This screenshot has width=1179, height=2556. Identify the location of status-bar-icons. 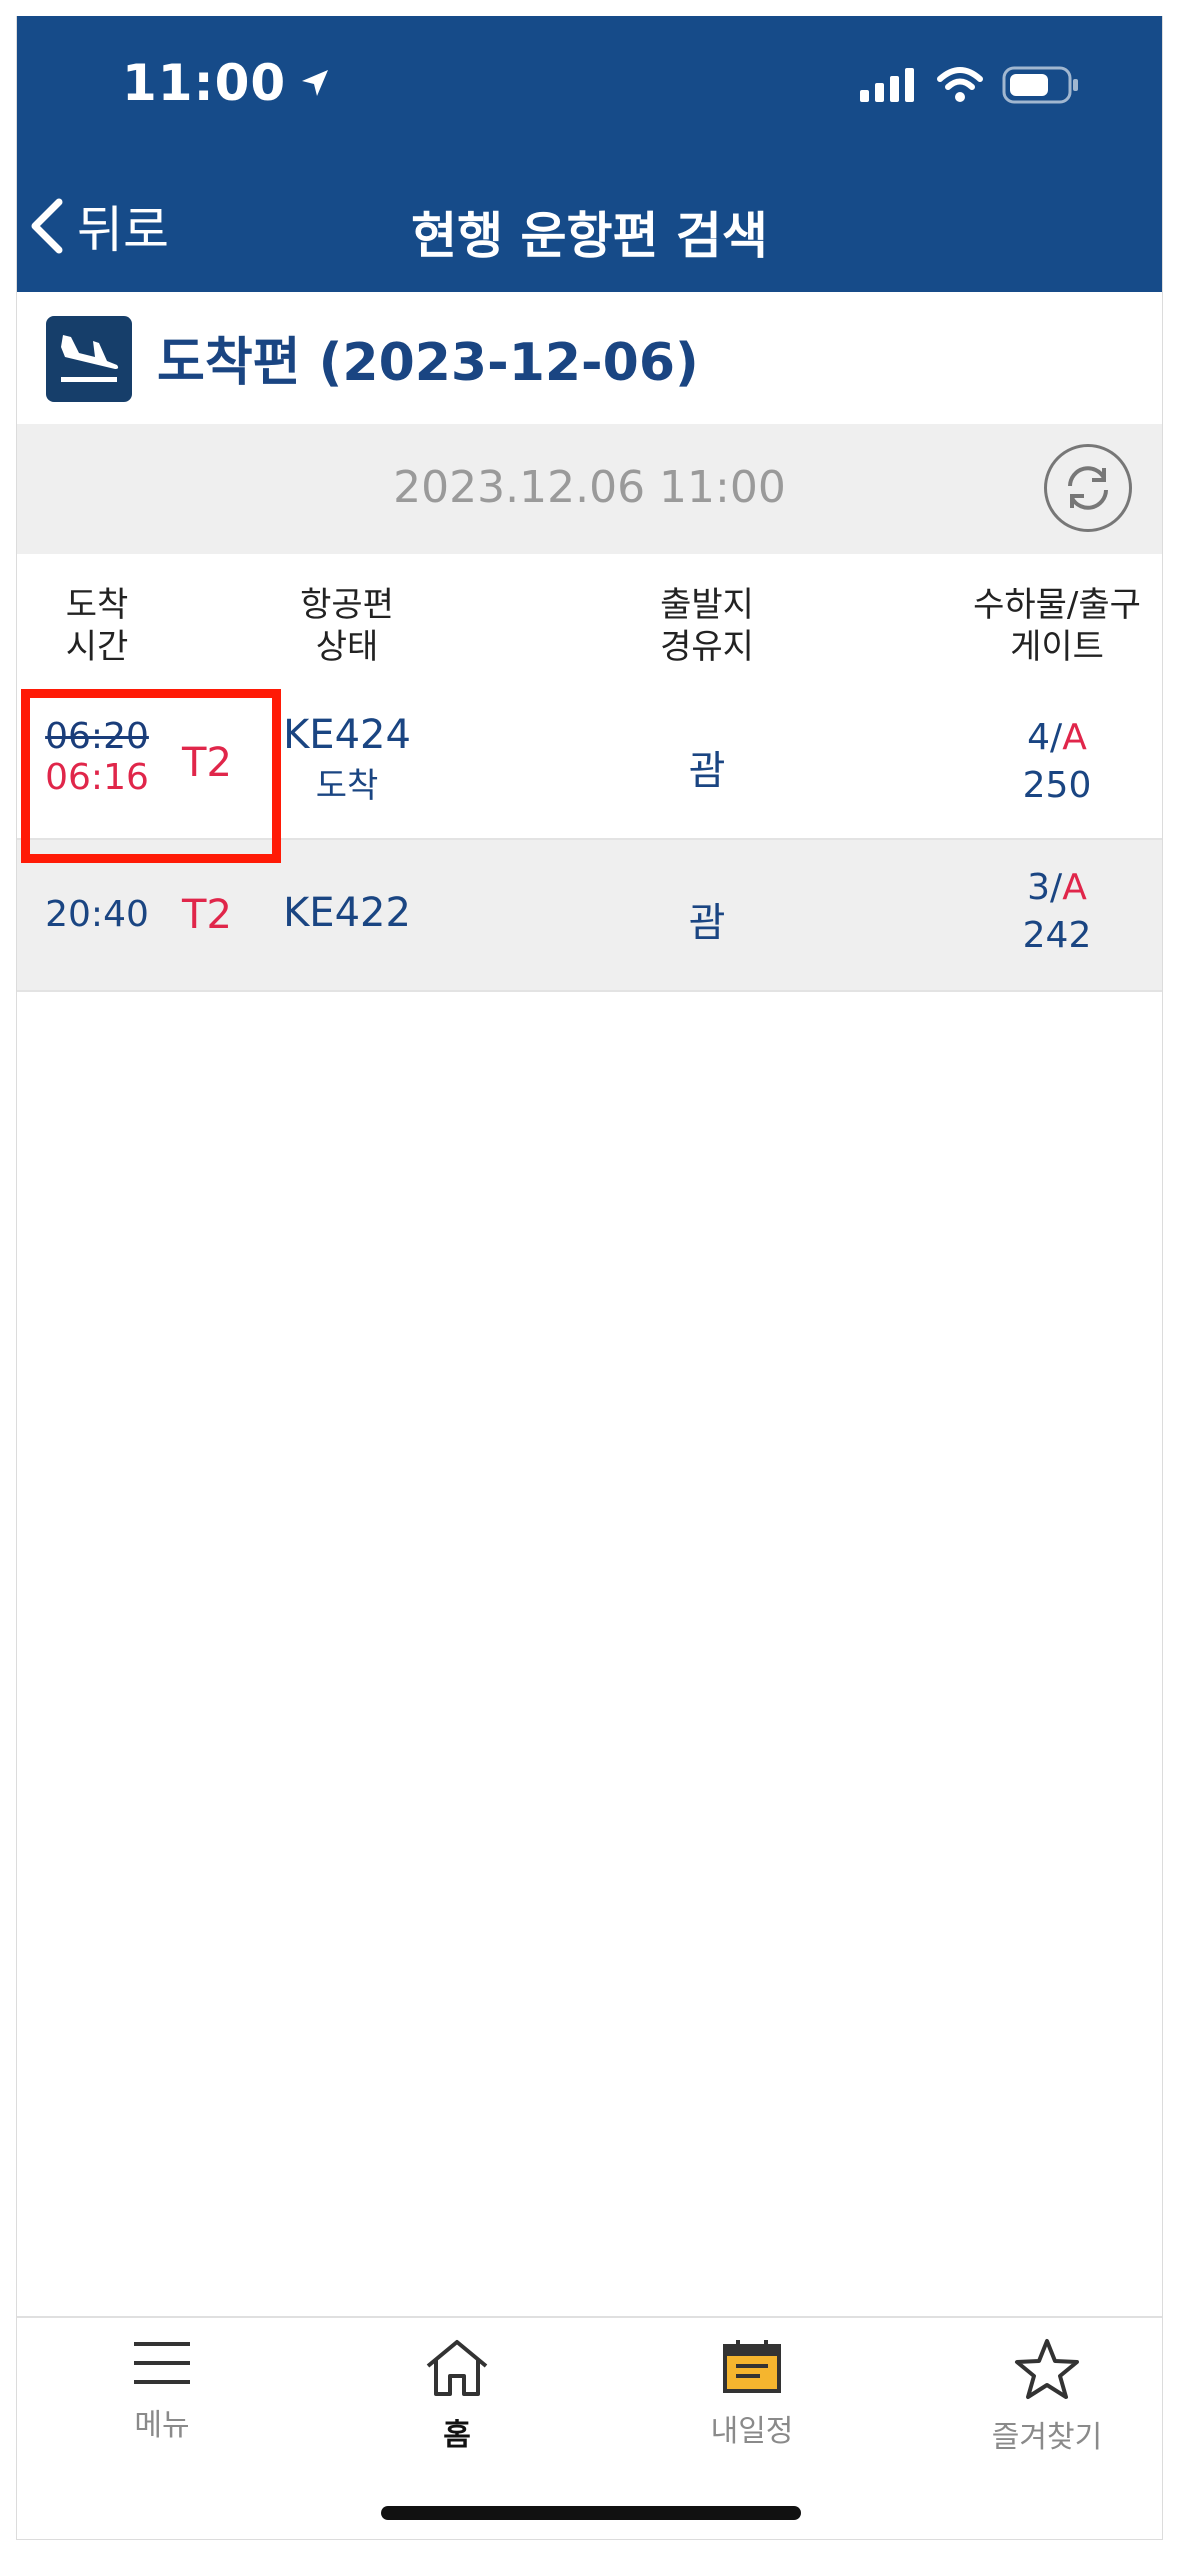
(970, 85).